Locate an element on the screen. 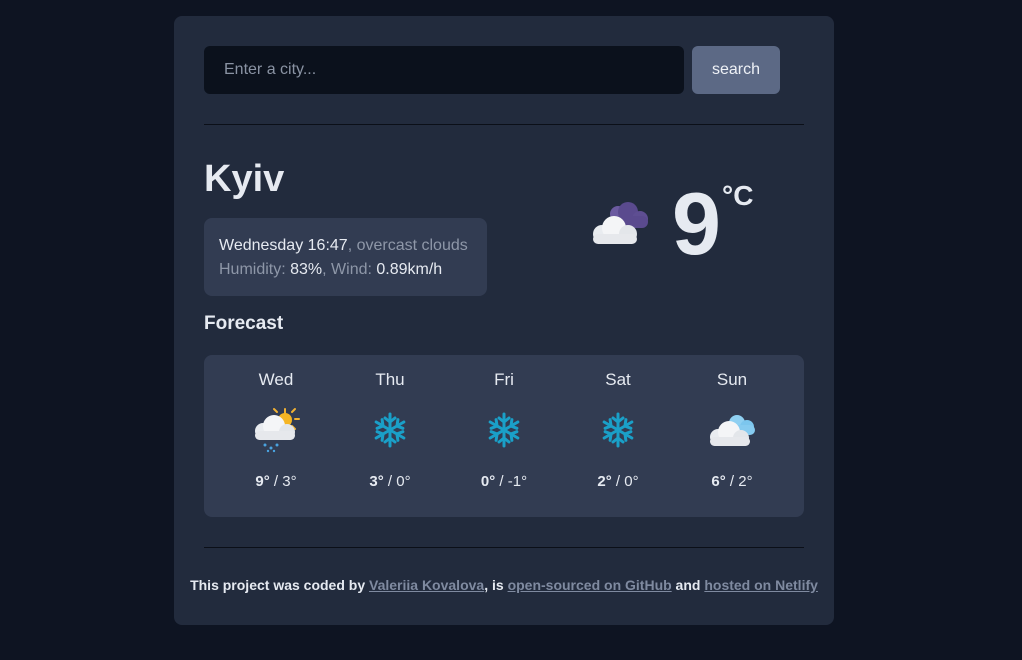 Image resolution: width=1022 pixels, height=660 pixels. rain-sun-cloud-icon is located at coordinates (276, 432).